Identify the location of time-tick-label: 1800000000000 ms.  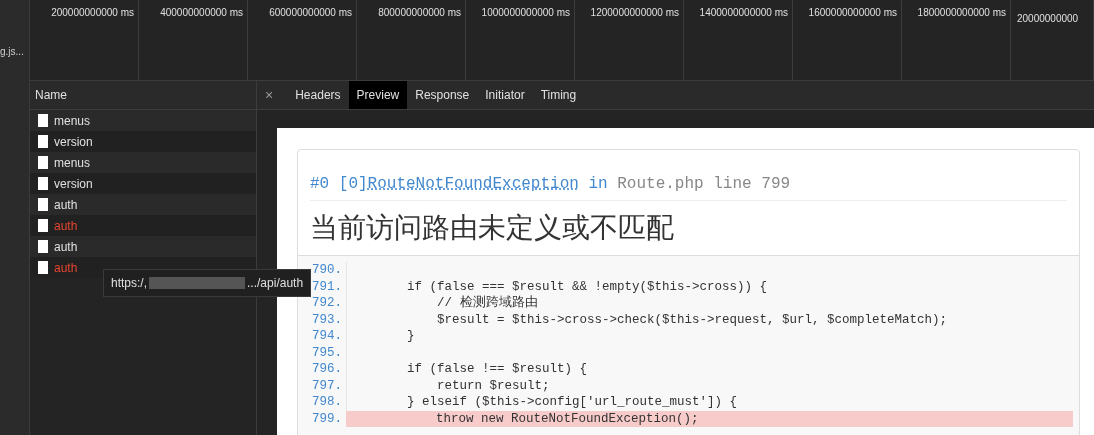
(961, 12).